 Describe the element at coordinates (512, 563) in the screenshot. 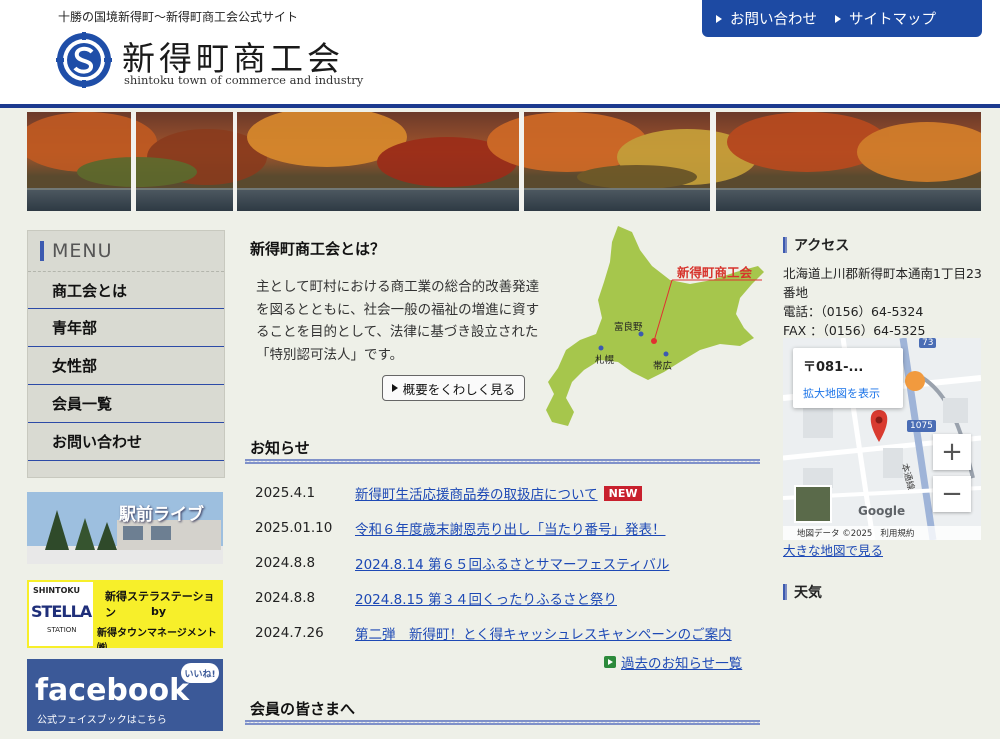

I see `news-link: 2024.8.14 第６５回ふるさとサマーフェスティバル` at that location.